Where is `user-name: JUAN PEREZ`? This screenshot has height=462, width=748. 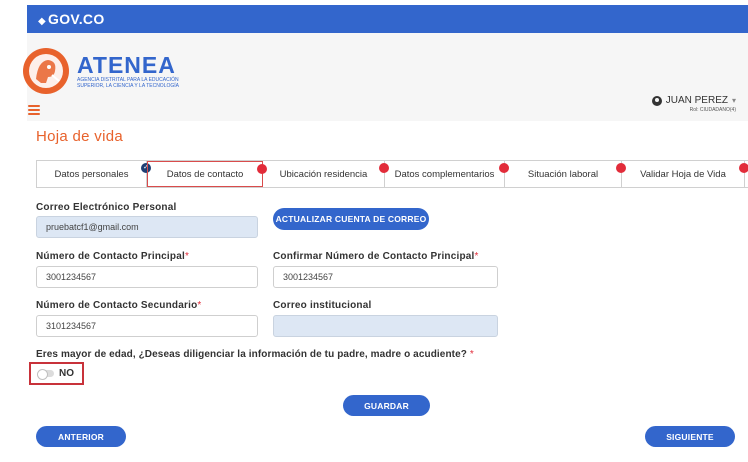
user-name: JUAN PEREZ is located at coordinates (696, 100).